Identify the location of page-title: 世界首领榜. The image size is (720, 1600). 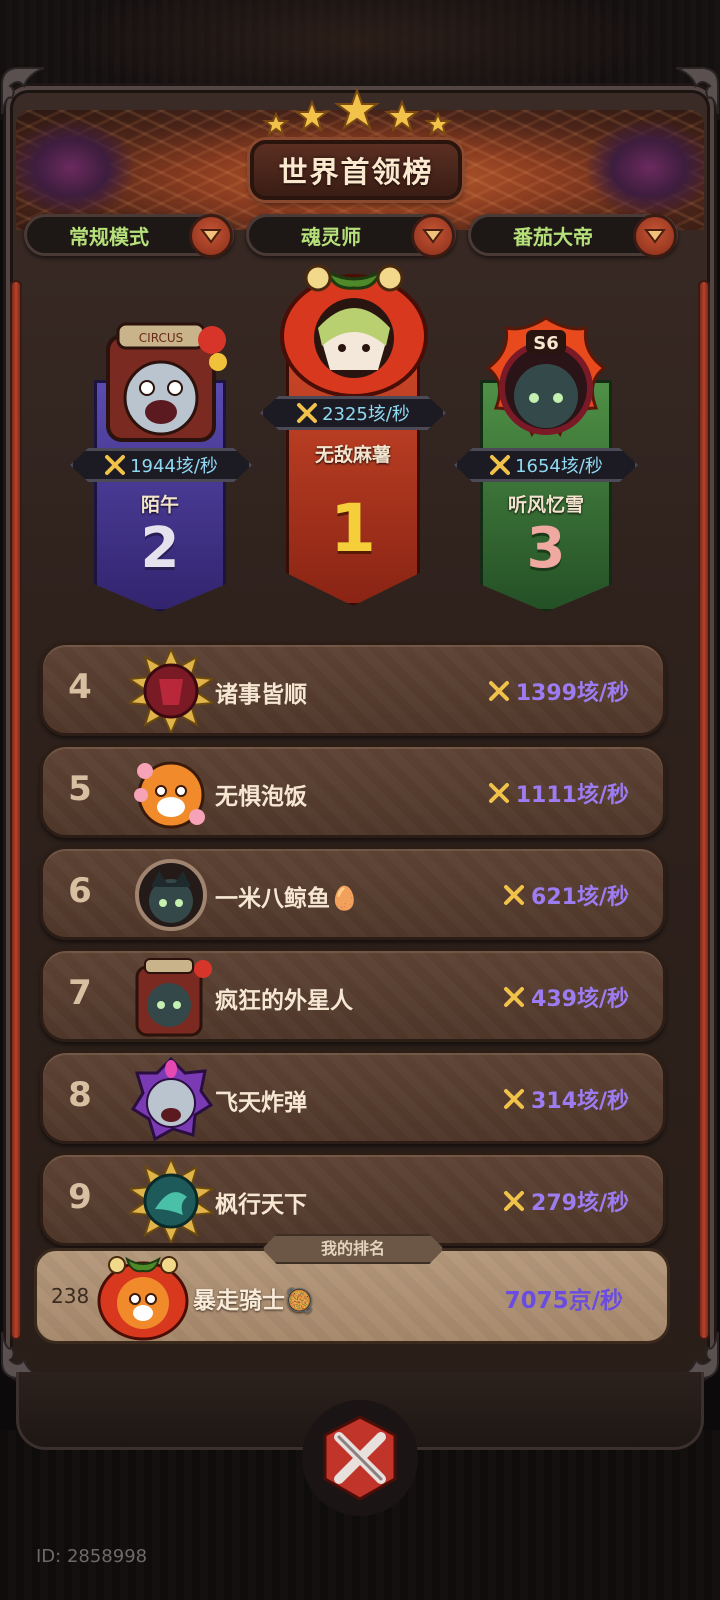
(356, 172).